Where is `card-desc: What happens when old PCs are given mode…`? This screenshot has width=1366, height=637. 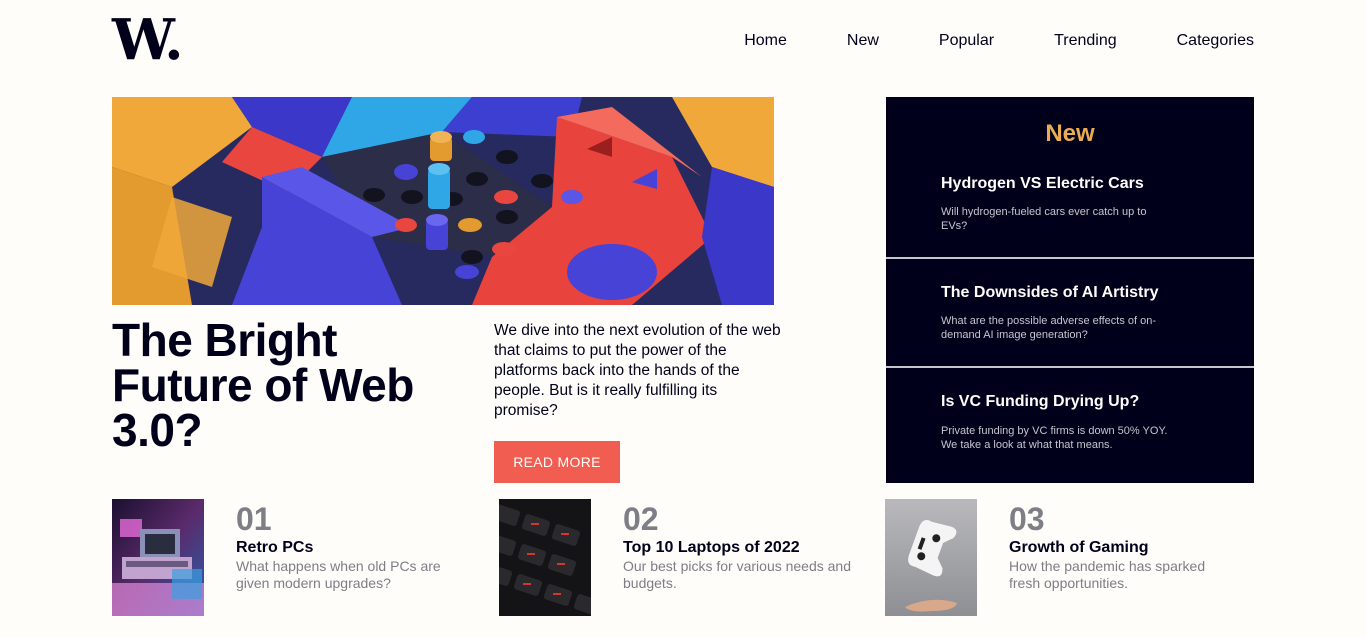
card-desc: What happens when old PCs are given mode… is located at coordinates (338, 574).